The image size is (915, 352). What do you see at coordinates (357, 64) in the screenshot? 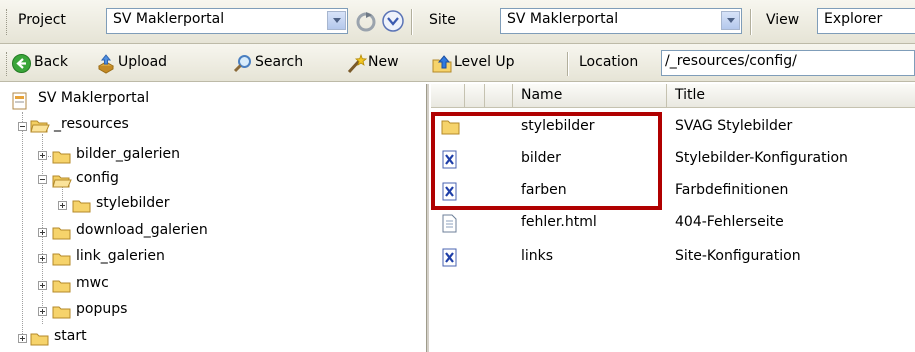
I see `magic-wand-icon` at bounding box center [357, 64].